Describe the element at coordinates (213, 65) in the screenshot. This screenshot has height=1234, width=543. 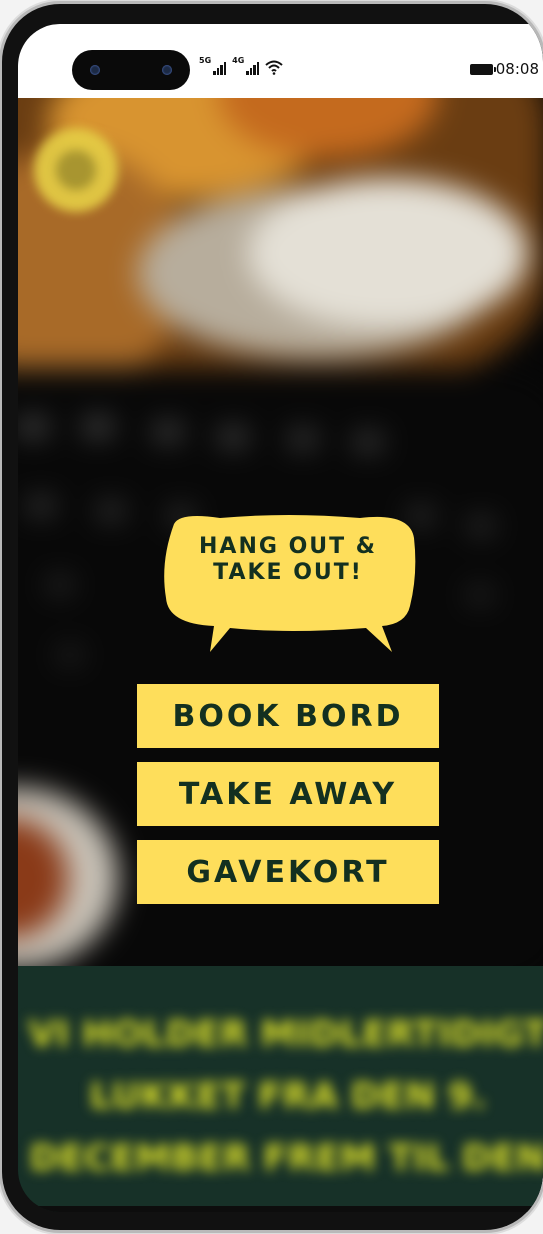
I see `cellular-signal-5g-icon: 5G` at that location.